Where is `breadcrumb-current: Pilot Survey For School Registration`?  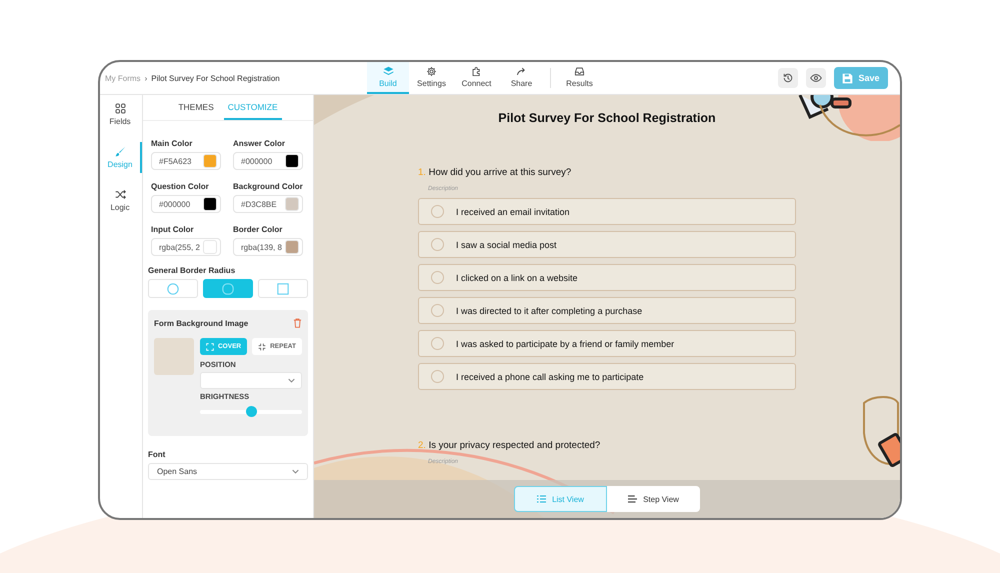 breadcrumb-current: Pilot Survey For School Registration is located at coordinates (215, 78).